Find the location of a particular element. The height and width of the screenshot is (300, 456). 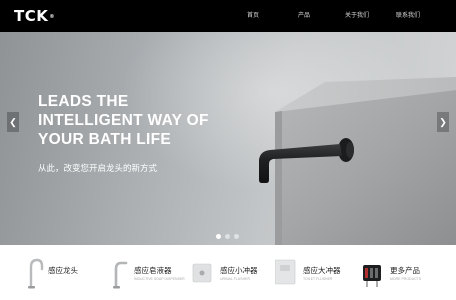

logo: TCK® is located at coordinates (34, 16).